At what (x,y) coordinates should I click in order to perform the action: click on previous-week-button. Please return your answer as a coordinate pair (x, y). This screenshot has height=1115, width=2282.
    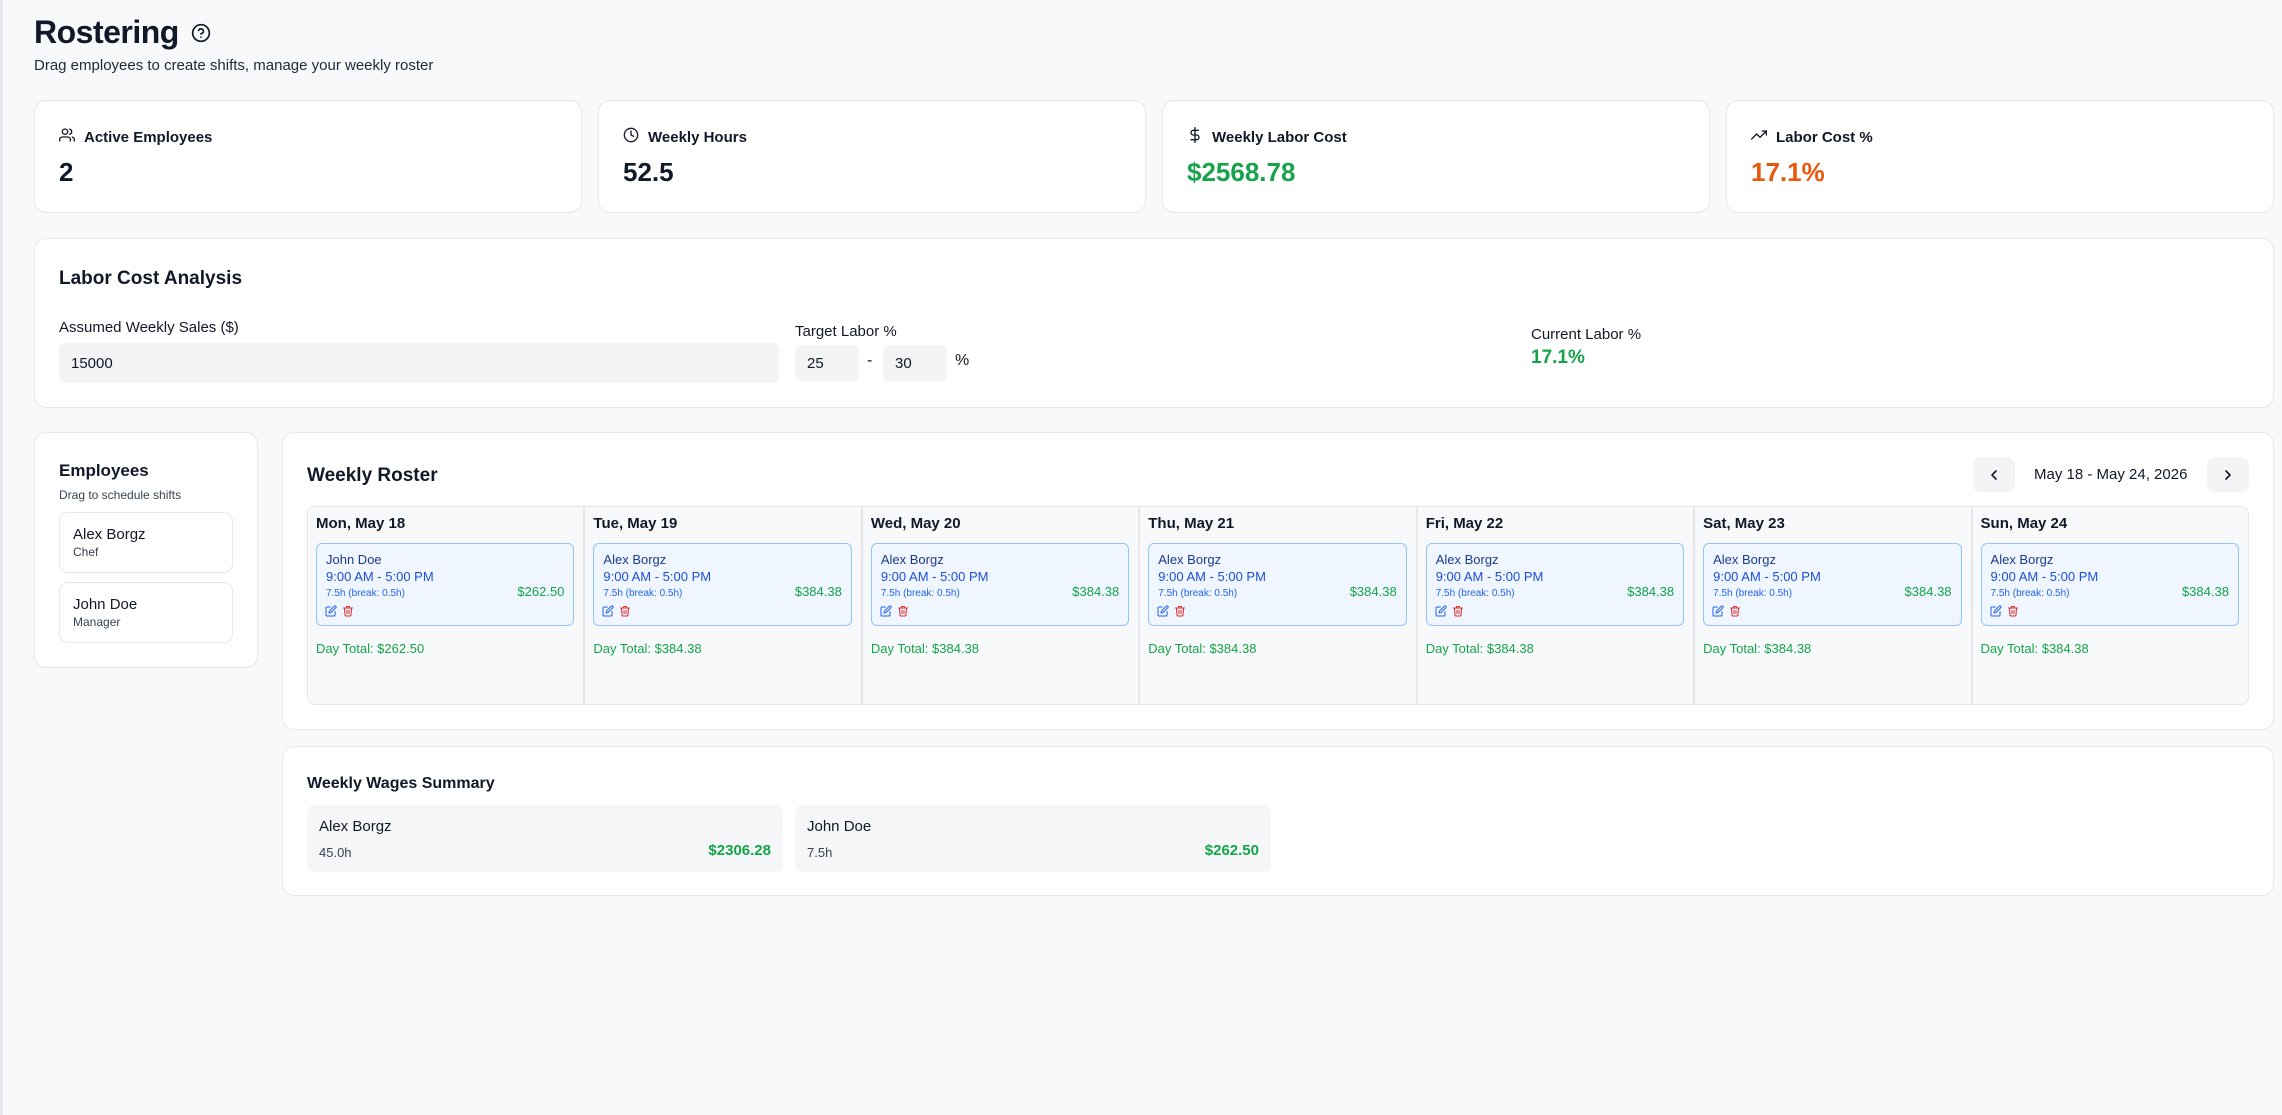
    Looking at the image, I should click on (1994, 474).